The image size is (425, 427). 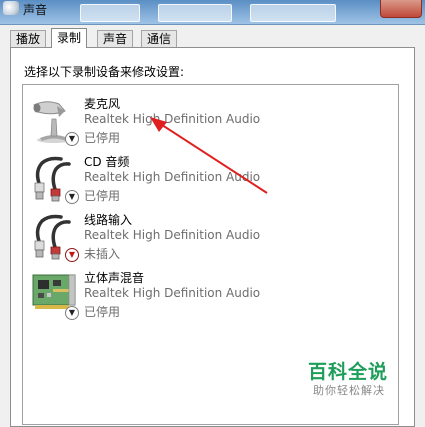 What do you see at coordinates (401, 9) in the screenshot?
I see `close-button` at bounding box center [401, 9].